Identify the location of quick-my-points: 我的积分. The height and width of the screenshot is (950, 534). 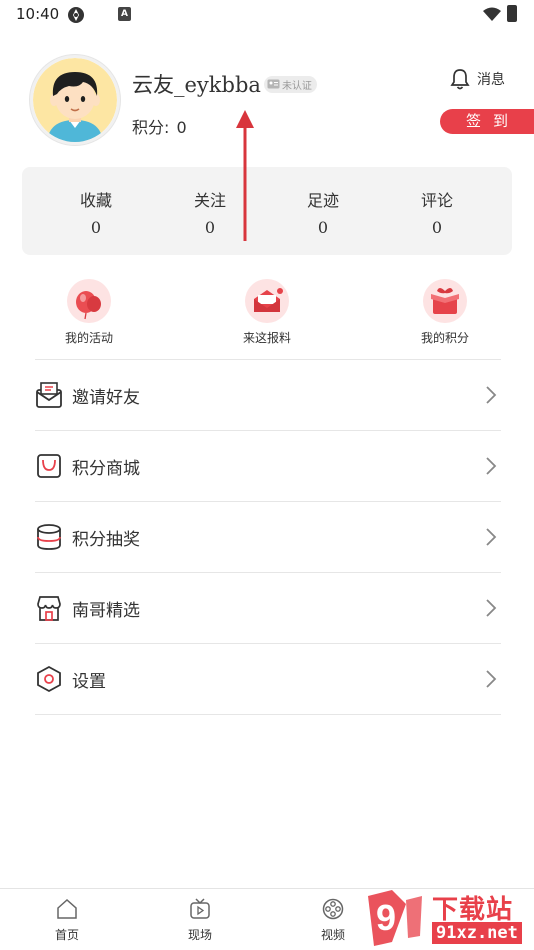
(445, 312).